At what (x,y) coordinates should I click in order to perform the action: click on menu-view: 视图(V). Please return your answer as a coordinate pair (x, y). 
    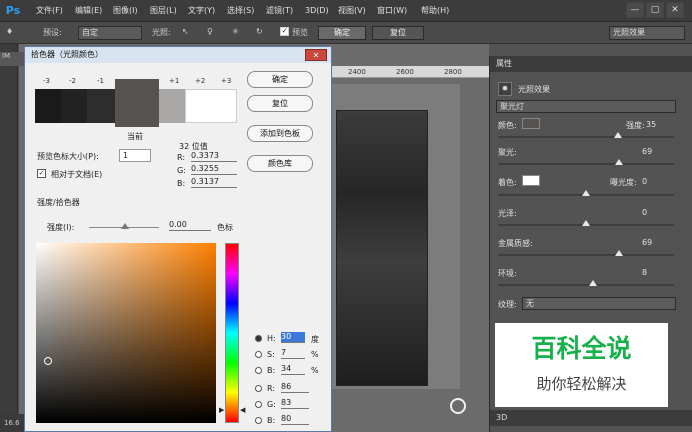
    Looking at the image, I should click on (352, 11).